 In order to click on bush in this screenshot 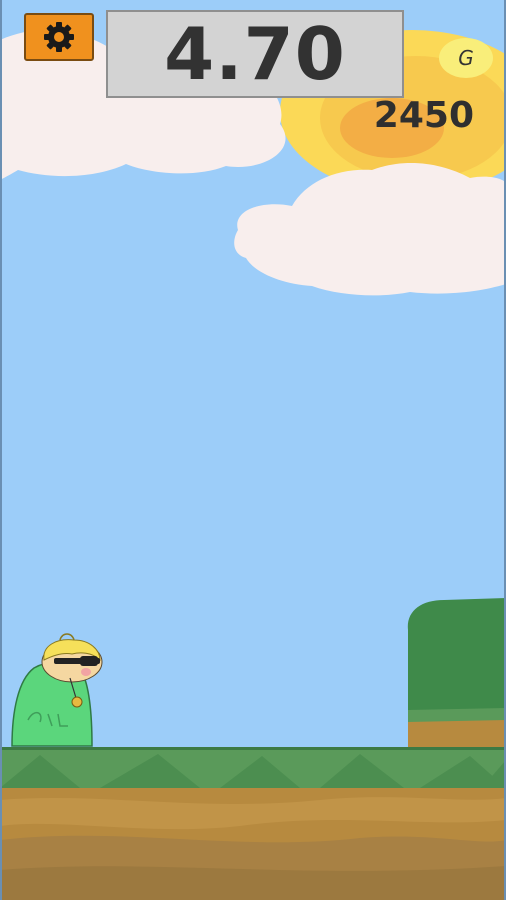, I will do `click(456, 673)`.